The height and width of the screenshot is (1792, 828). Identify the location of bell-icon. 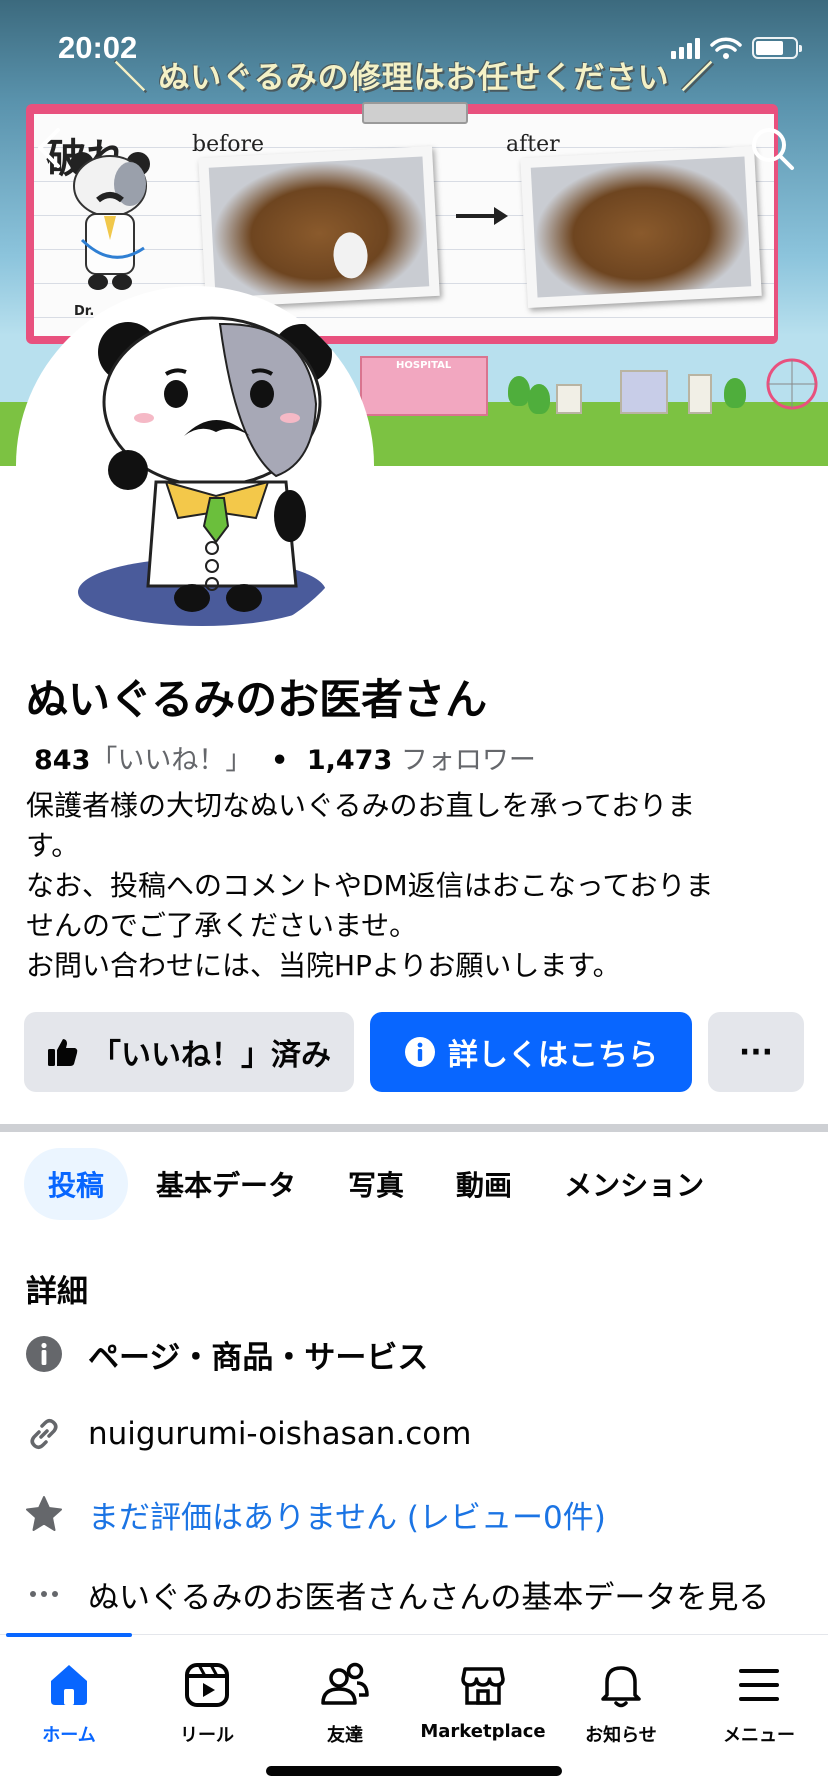
(621, 1687).